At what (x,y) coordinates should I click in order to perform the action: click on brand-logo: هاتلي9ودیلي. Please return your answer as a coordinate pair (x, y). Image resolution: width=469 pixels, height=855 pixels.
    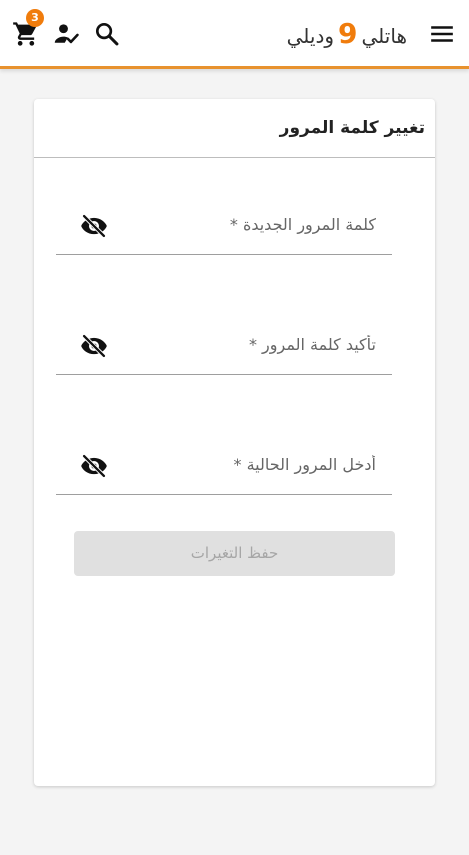
    Looking at the image, I should click on (347, 34).